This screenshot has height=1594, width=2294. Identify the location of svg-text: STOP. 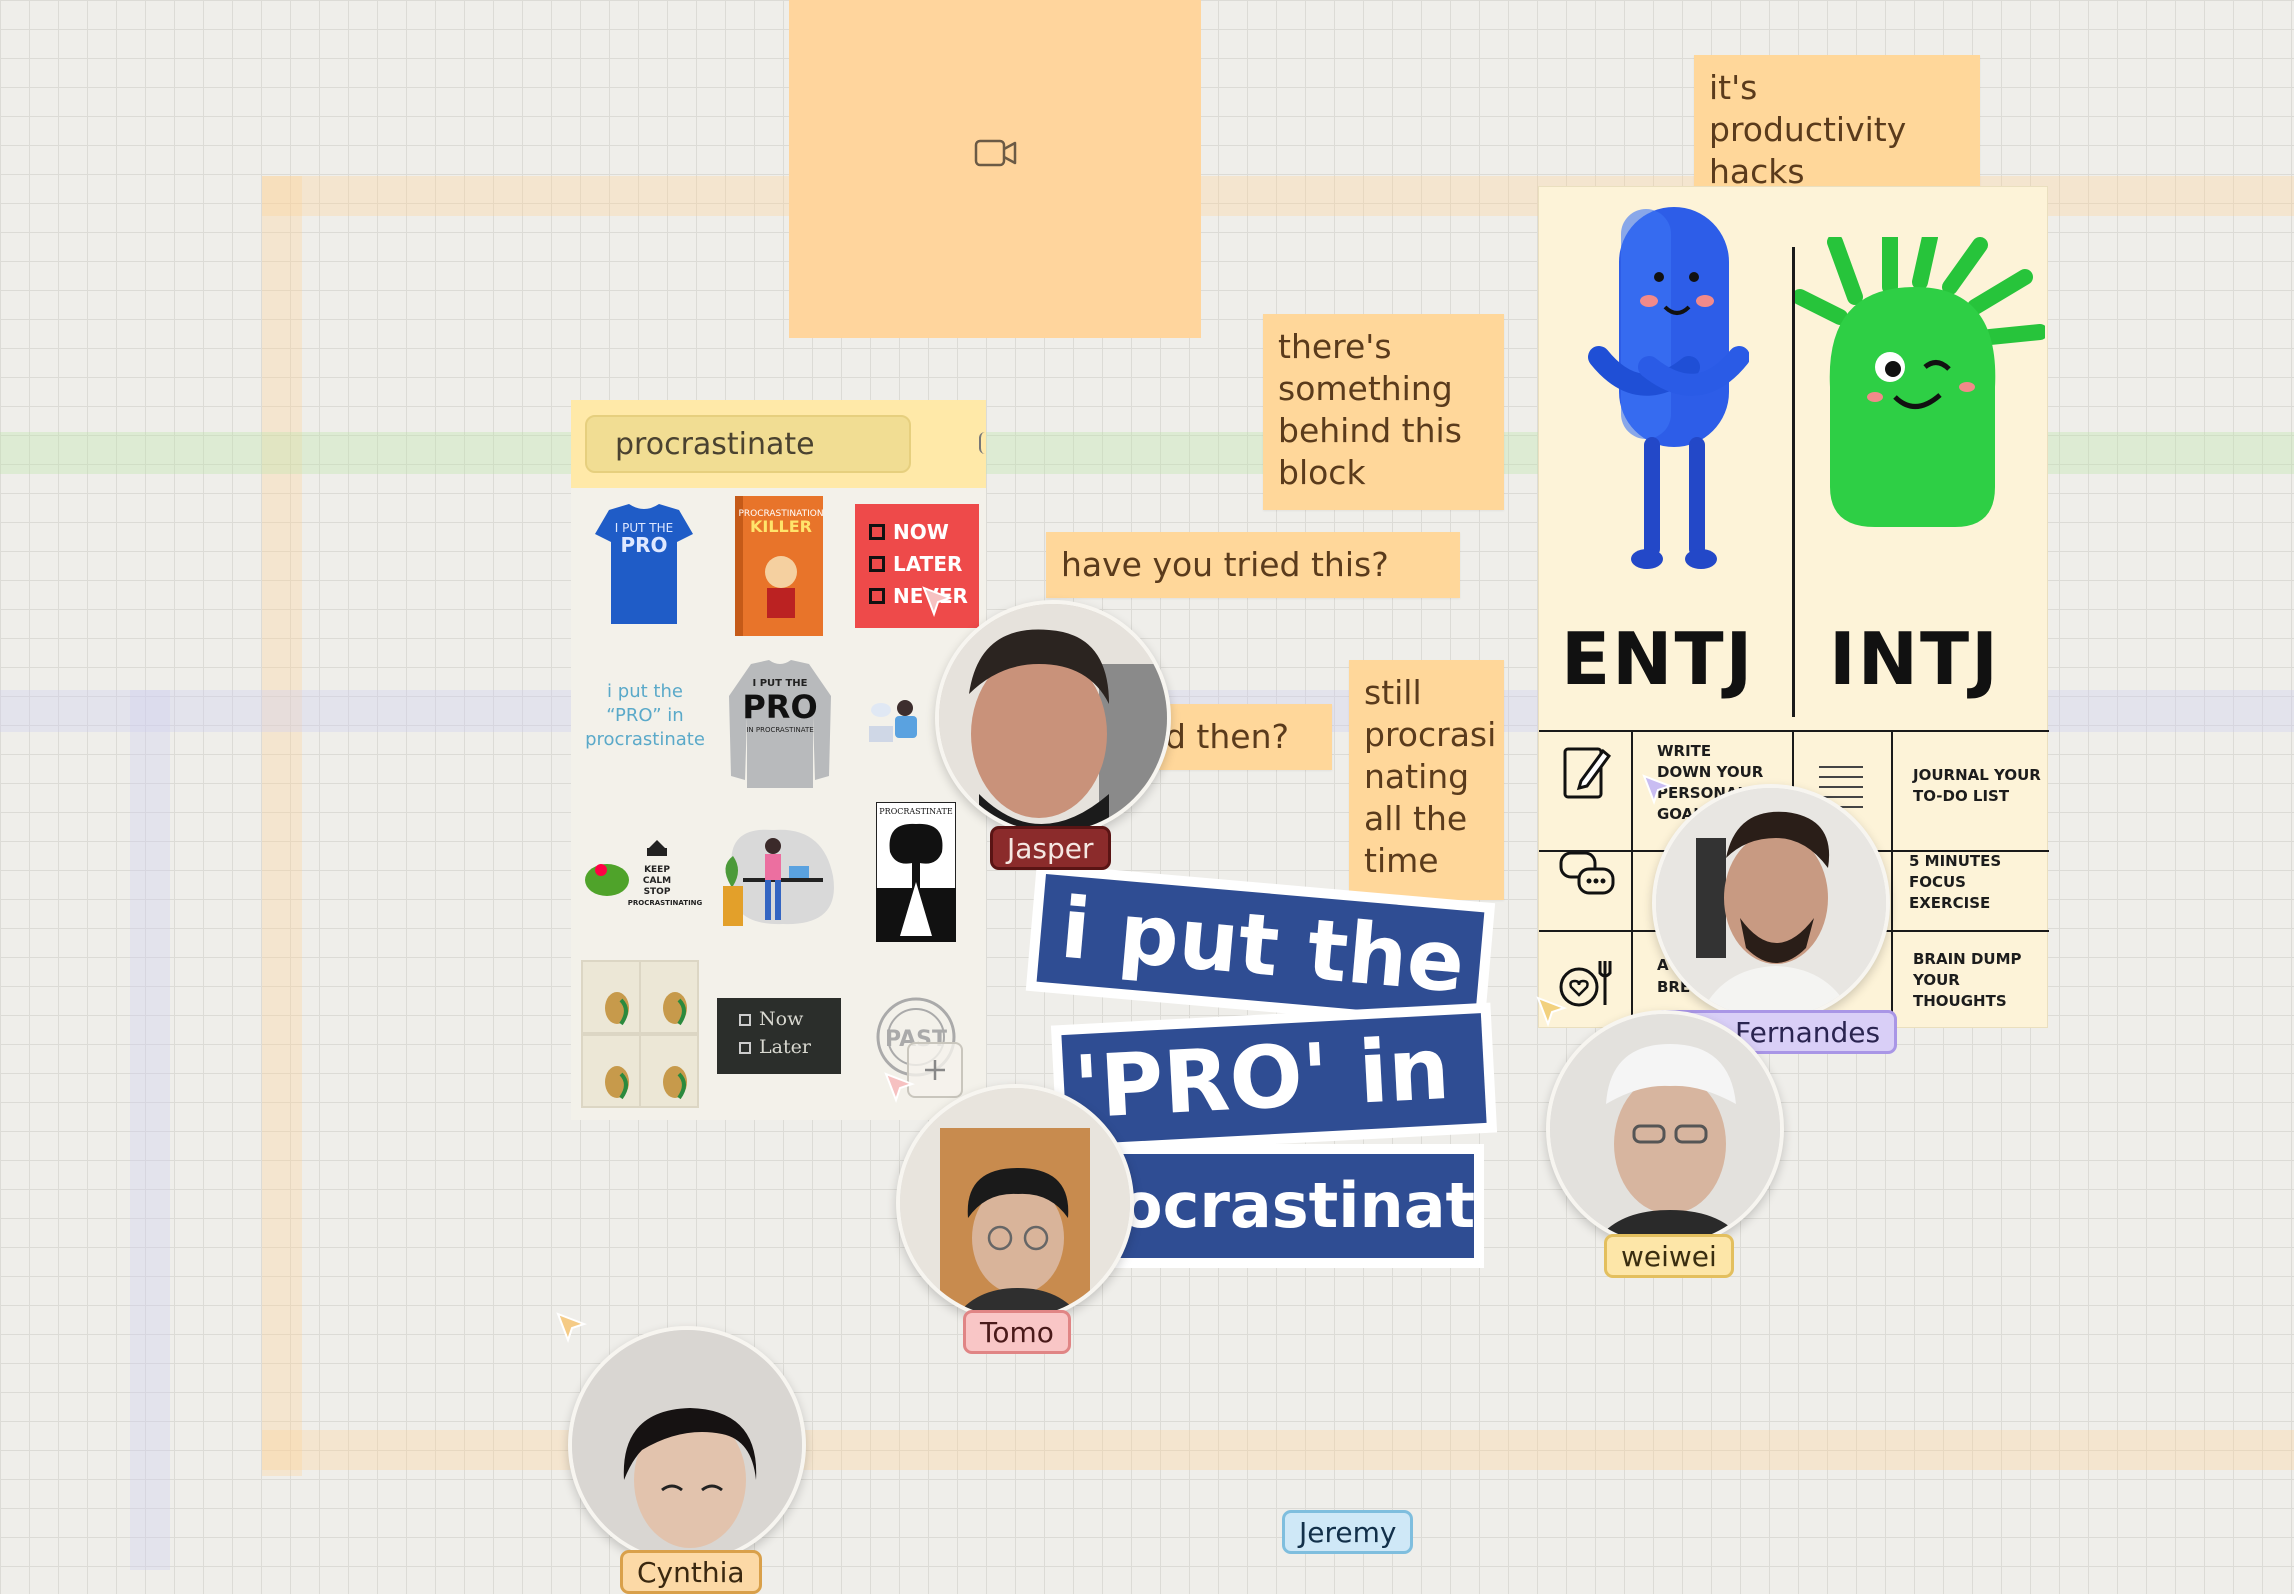
(657, 892).